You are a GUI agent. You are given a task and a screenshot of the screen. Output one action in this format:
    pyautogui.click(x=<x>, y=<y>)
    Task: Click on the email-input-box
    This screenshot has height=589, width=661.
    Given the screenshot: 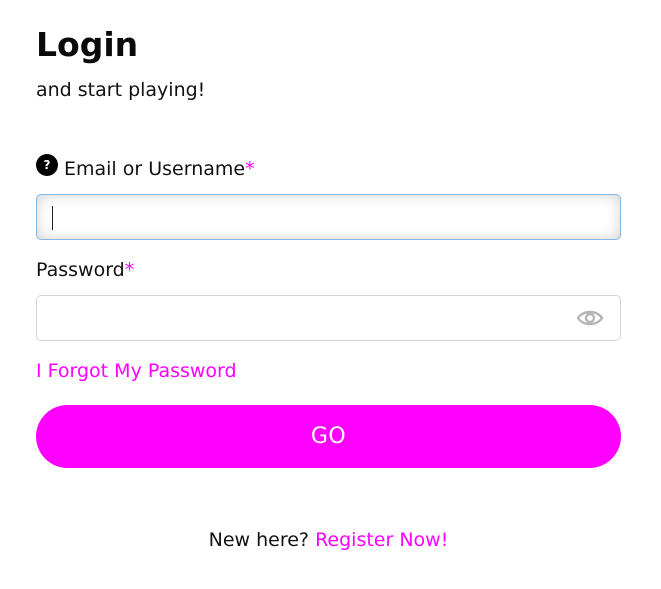 What is the action you would take?
    pyautogui.click(x=328, y=217)
    